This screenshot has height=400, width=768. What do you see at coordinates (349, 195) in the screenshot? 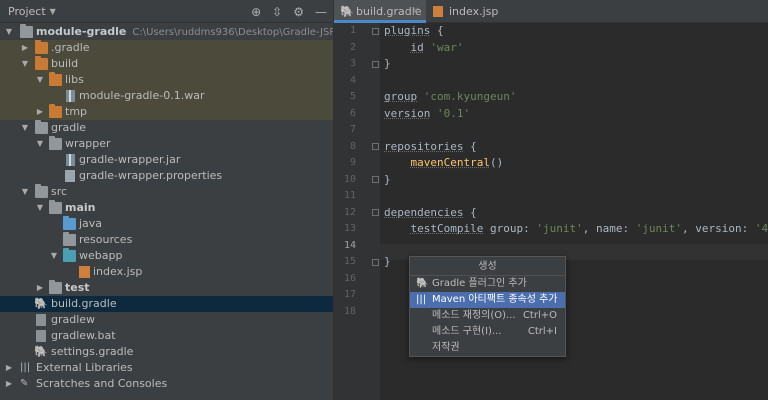
I see `line-number: 11` at bounding box center [349, 195].